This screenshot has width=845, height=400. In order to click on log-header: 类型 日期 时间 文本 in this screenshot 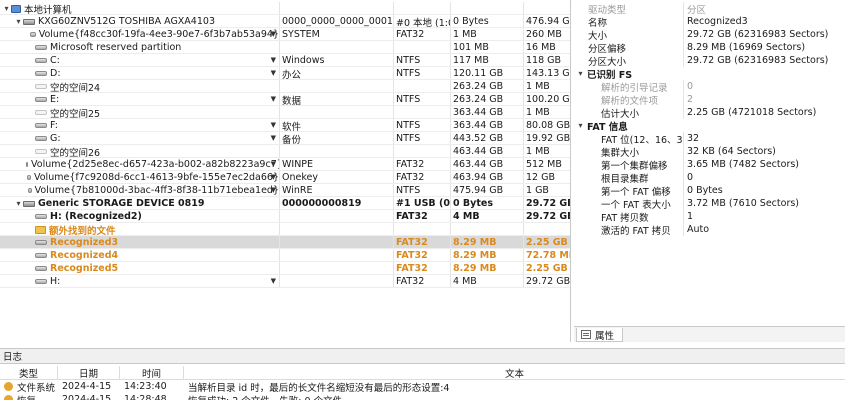, I will do `click(422, 372)`.